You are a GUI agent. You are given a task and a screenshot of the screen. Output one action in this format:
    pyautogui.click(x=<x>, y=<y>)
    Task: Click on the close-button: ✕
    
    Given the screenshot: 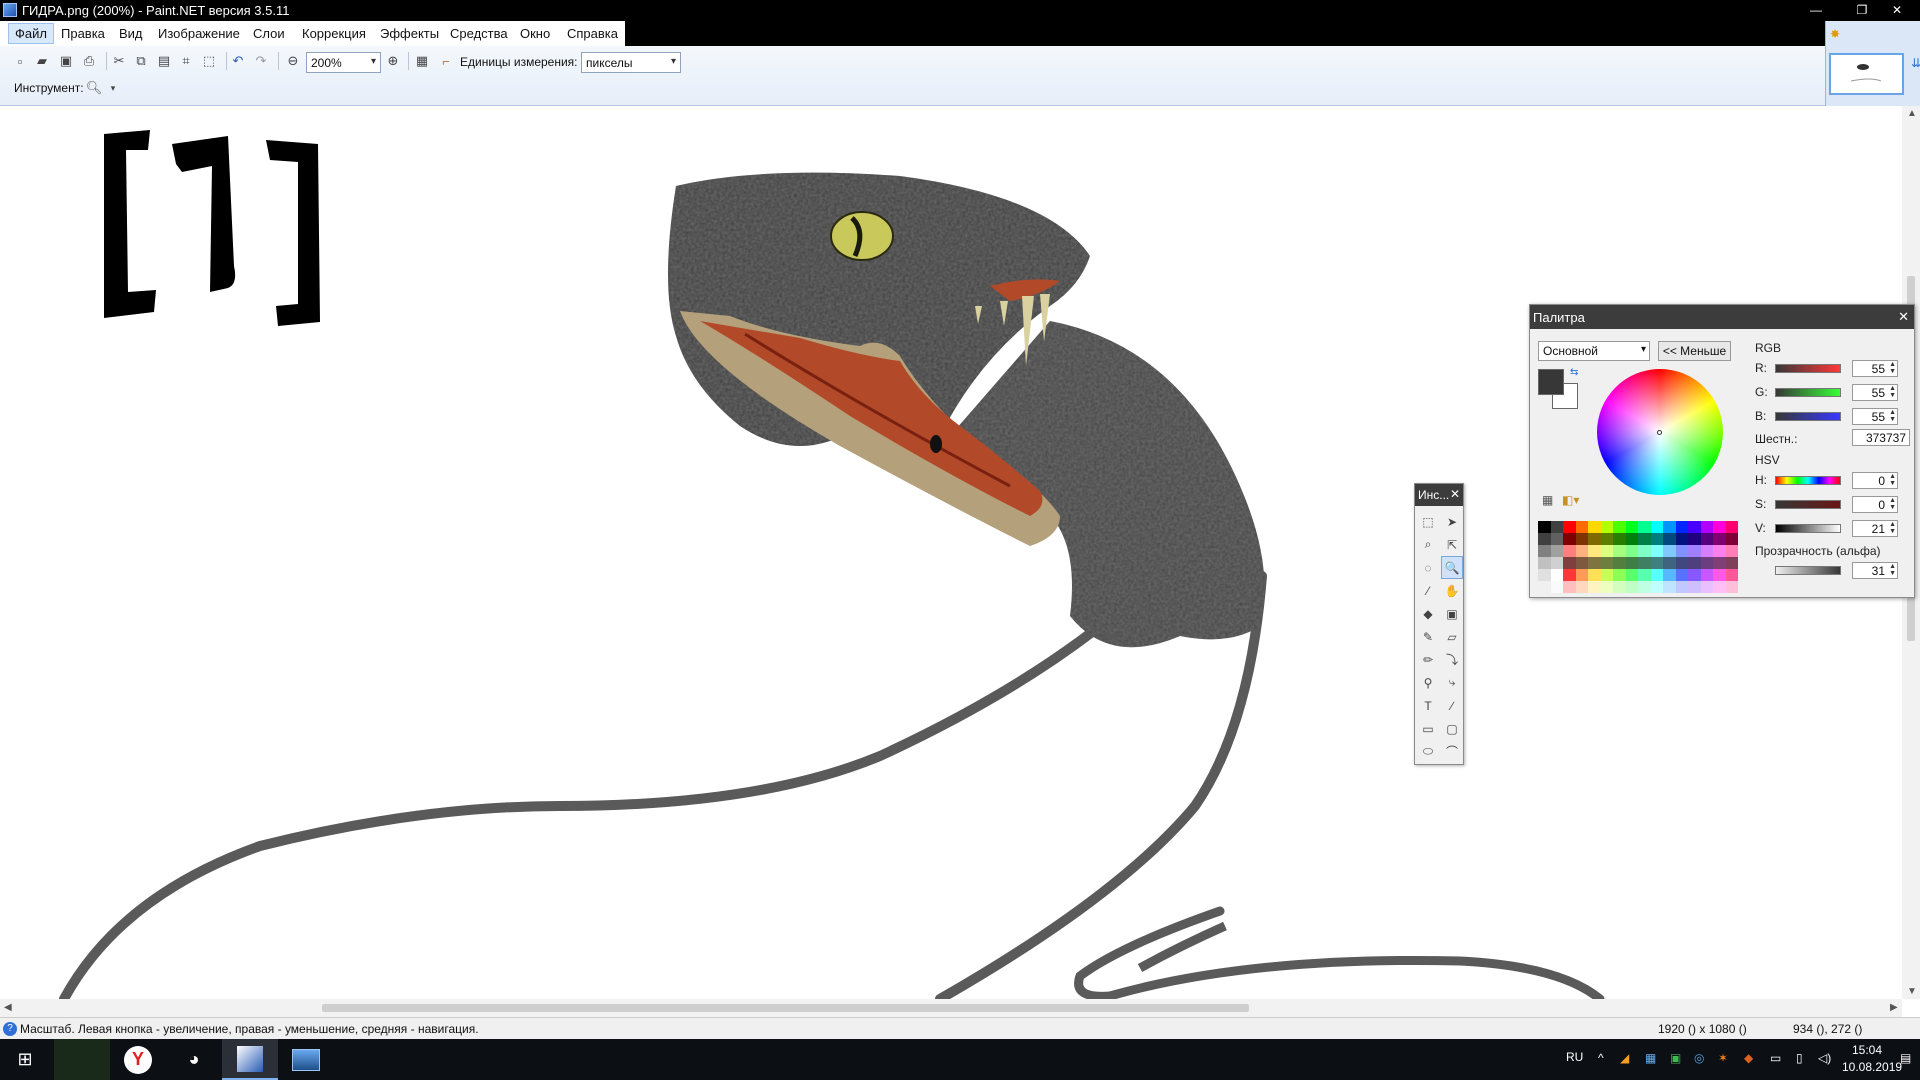 What is the action you would take?
    pyautogui.click(x=1897, y=10)
    